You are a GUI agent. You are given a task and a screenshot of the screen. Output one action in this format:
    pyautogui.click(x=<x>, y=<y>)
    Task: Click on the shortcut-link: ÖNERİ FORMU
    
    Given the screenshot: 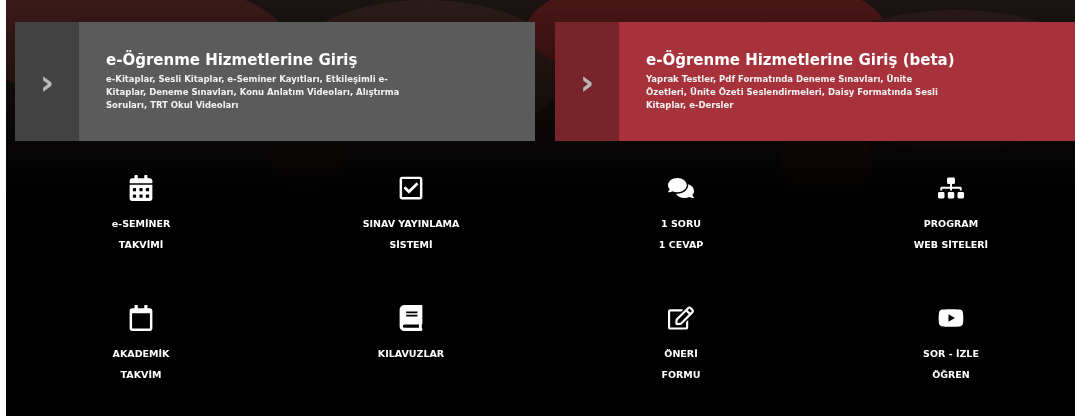 What is the action you would take?
    pyautogui.click(x=681, y=364)
    